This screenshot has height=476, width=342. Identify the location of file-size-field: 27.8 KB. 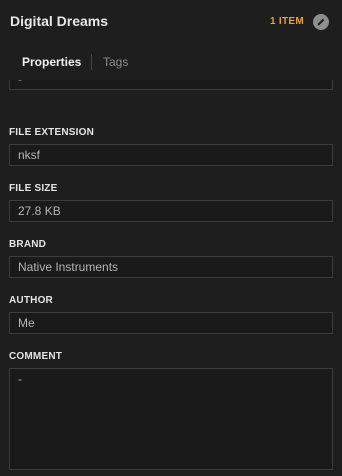
(171, 211).